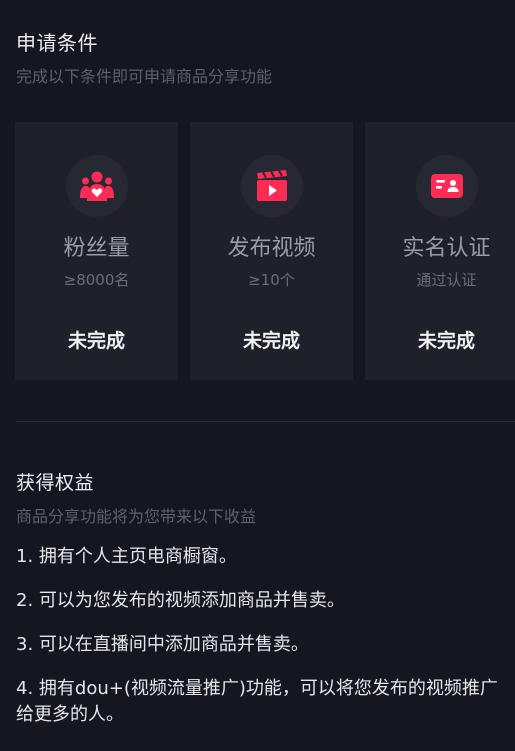 Image resolution: width=515 pixels, height=751 pixels. What do you see at coordinates (446, 280) in the screenshot?
I see `condition-requirement: 通过认证` at bounding box center [446, 280].